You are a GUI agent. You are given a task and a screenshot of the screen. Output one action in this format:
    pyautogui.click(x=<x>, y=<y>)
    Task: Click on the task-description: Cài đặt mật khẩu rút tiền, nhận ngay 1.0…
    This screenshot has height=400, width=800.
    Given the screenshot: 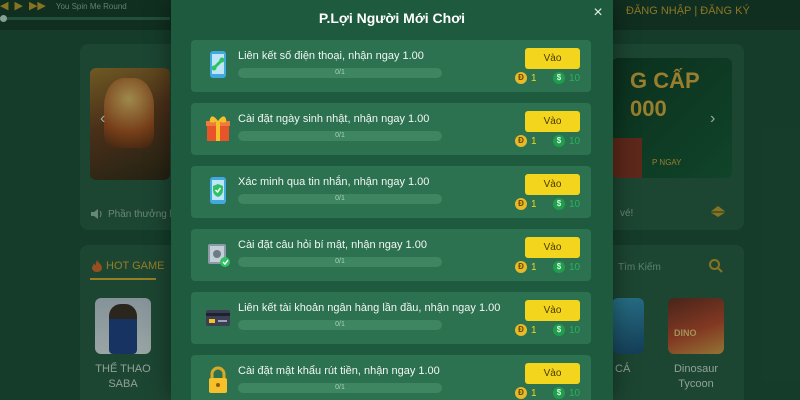 What is the action you would take?
    pyautogui.click(x=339, y=371)
    